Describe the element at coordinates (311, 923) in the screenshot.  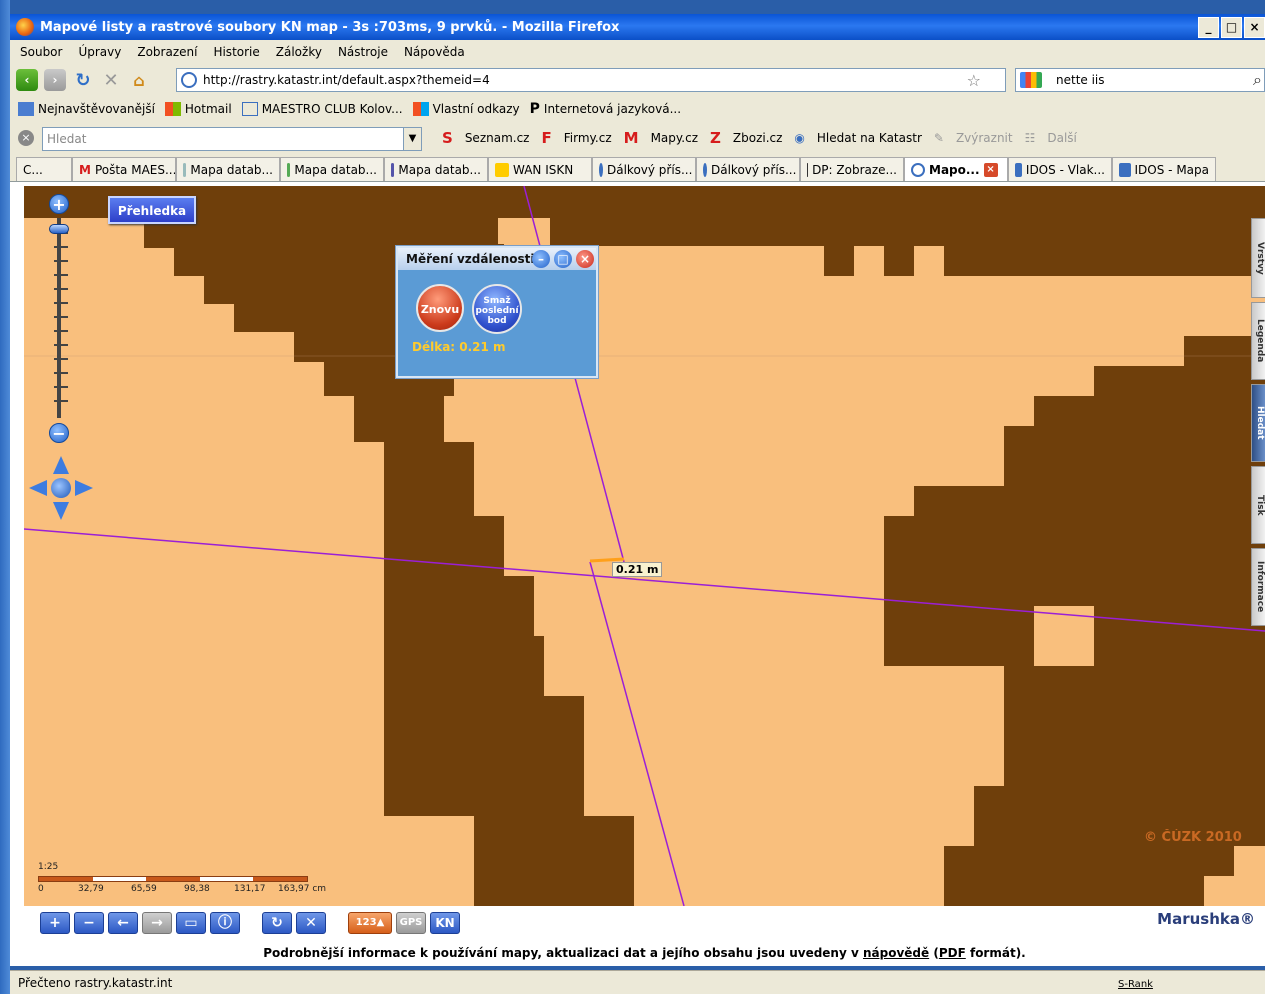
I see `clear-button: ✕` at that location.